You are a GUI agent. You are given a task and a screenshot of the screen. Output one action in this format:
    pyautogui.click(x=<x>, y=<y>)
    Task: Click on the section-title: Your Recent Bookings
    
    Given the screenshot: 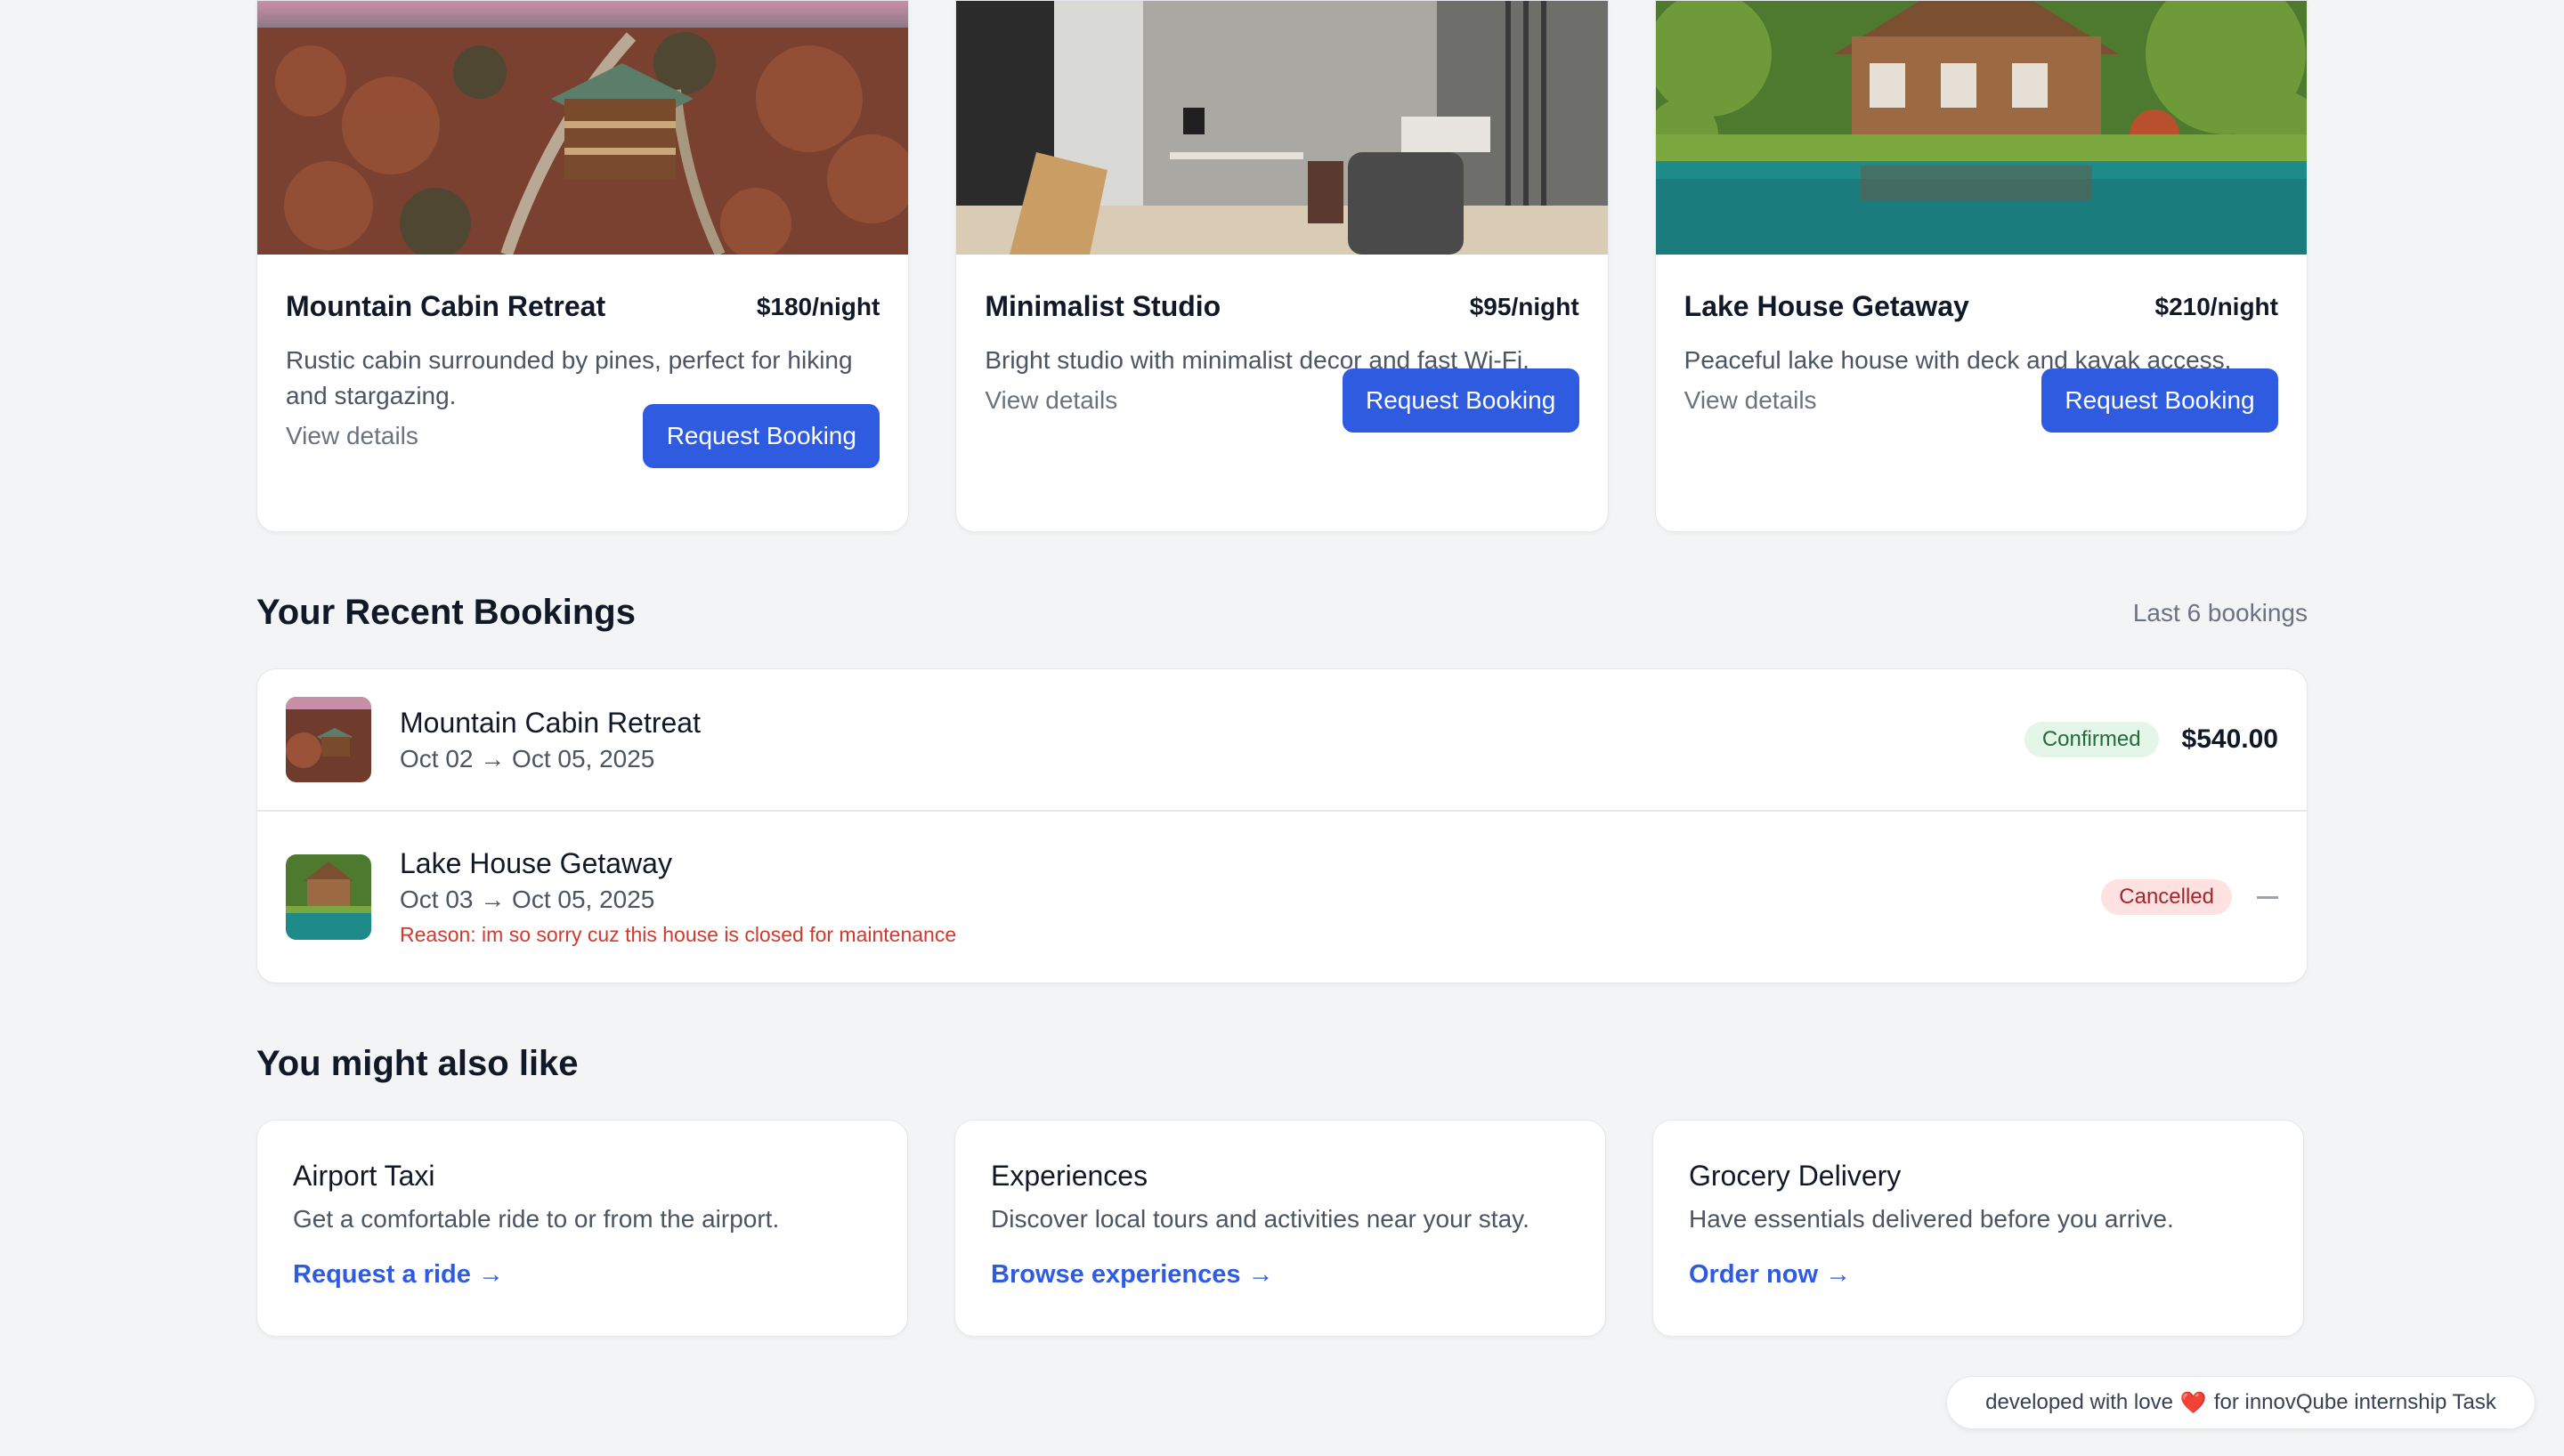 What is the action you would take?
    pyautogui.click(x=446, y=612)
    